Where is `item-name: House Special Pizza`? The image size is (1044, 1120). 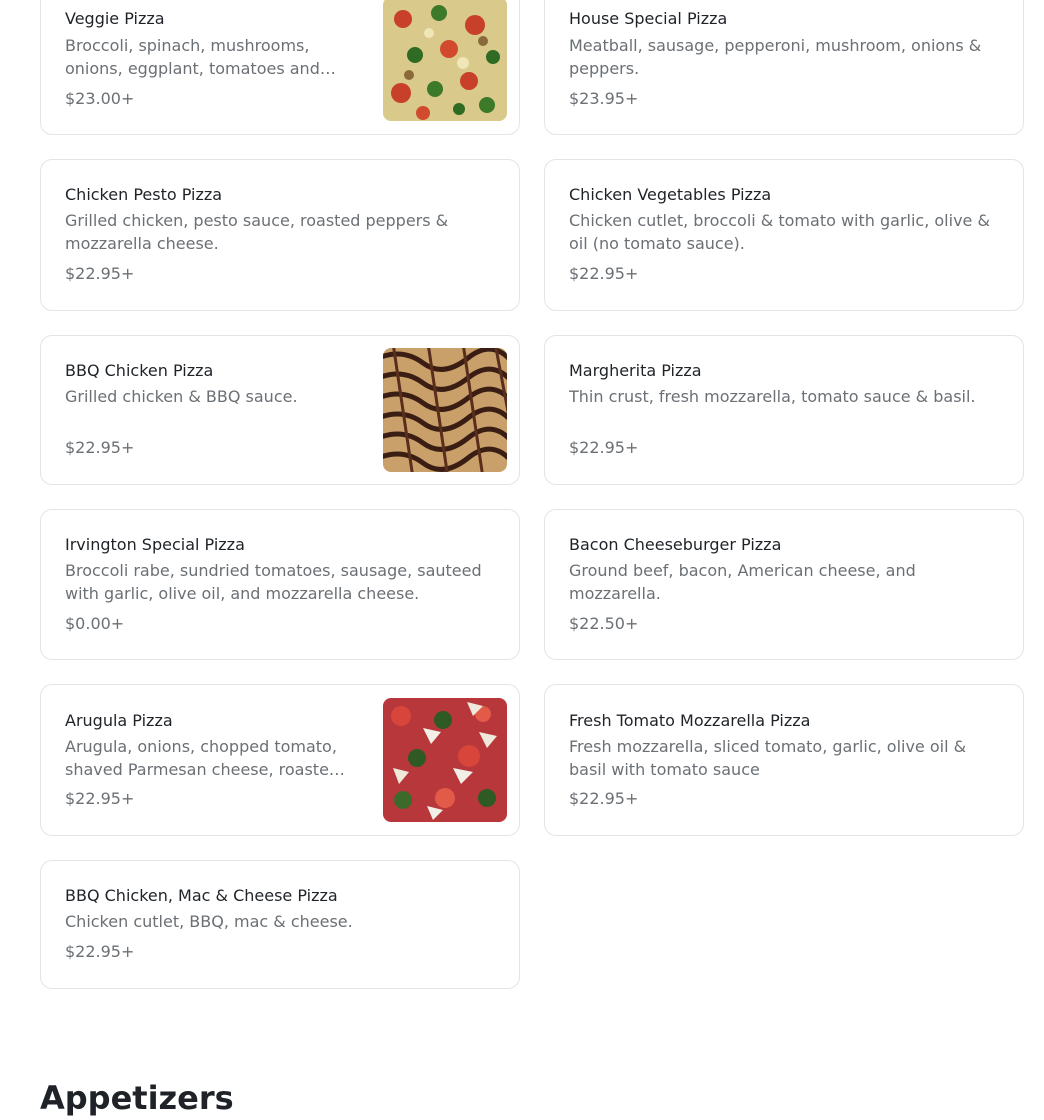
item-name: House Special Pizza is located at coordinates (648, 18).